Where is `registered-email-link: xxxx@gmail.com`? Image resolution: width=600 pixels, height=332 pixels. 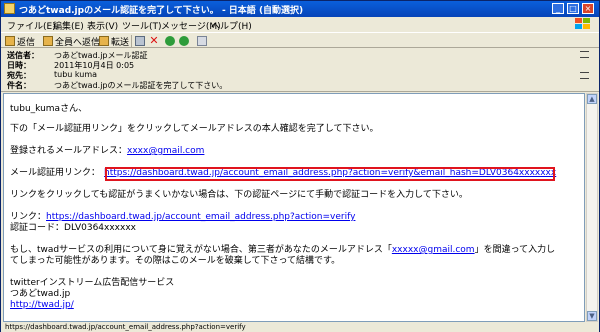
registered-email-link: xxxx@gmail.com is located at coordinates (165, 151).